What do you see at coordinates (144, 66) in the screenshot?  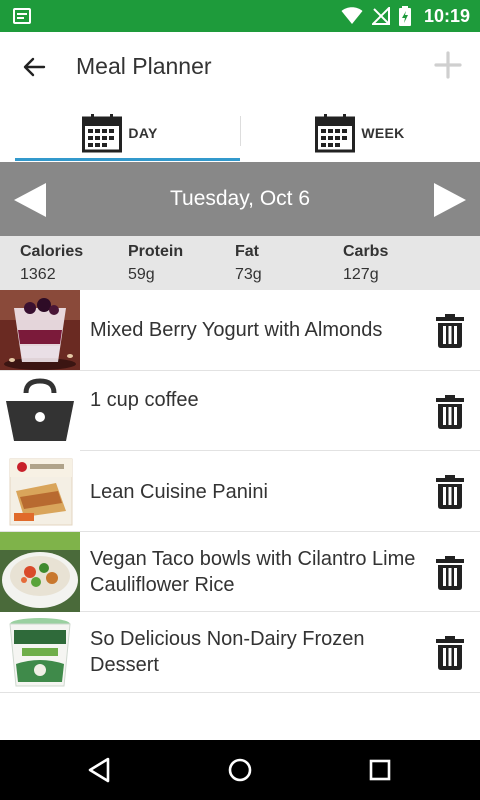 I see `page-title: Meal Planner` at bounding box center [144, 66].